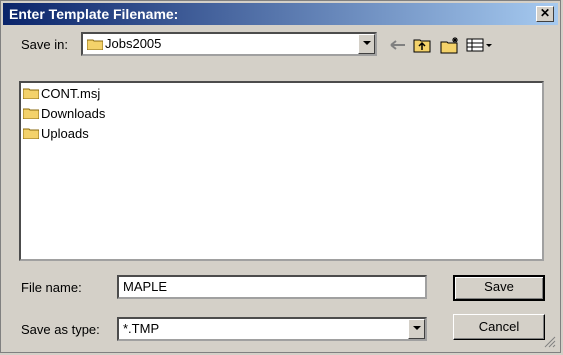 This screenshot has width=563, height=355. What do you see at coordinates (44, 44) in the screenshot?
I see `save-in-label: Save in:` at bounding box center [44, 44].